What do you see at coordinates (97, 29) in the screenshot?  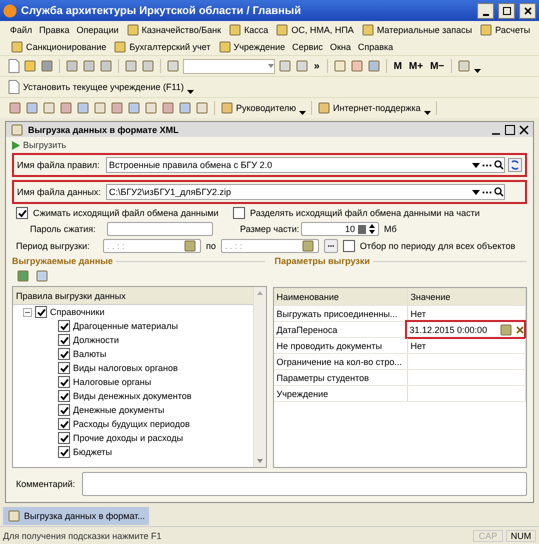 I see `menu-item: Операции` at bounding box center [97, 29].